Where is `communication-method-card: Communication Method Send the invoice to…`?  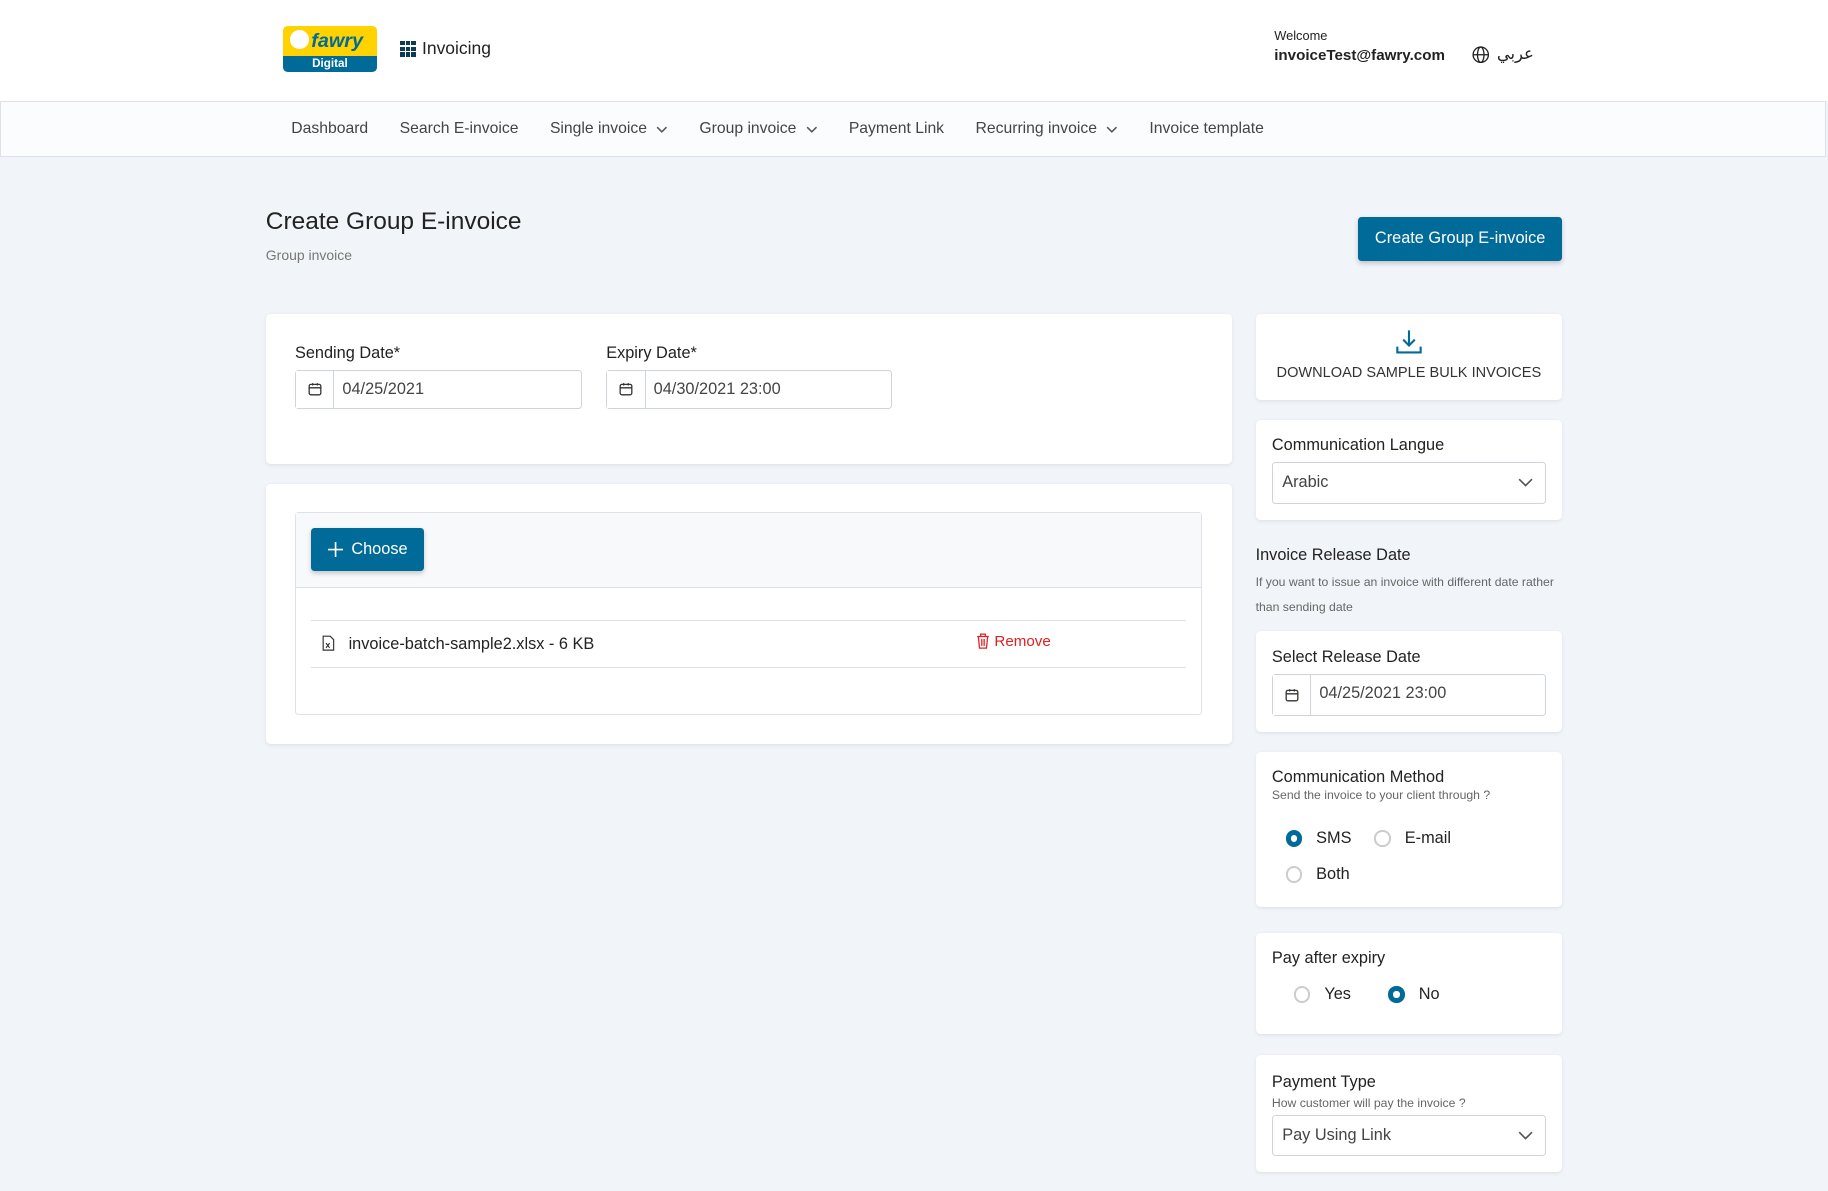
communication-method-card: Communication Method Send the invoice to… is located at coordinates (1409, 829).